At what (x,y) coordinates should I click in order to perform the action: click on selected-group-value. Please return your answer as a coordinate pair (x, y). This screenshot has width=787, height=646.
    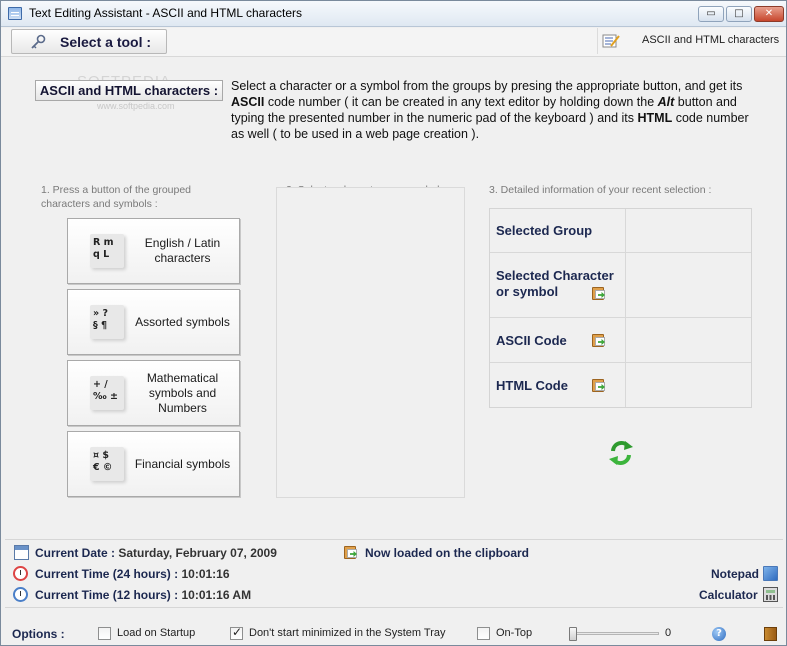
    Looking at the image, I should click on (688, 230).